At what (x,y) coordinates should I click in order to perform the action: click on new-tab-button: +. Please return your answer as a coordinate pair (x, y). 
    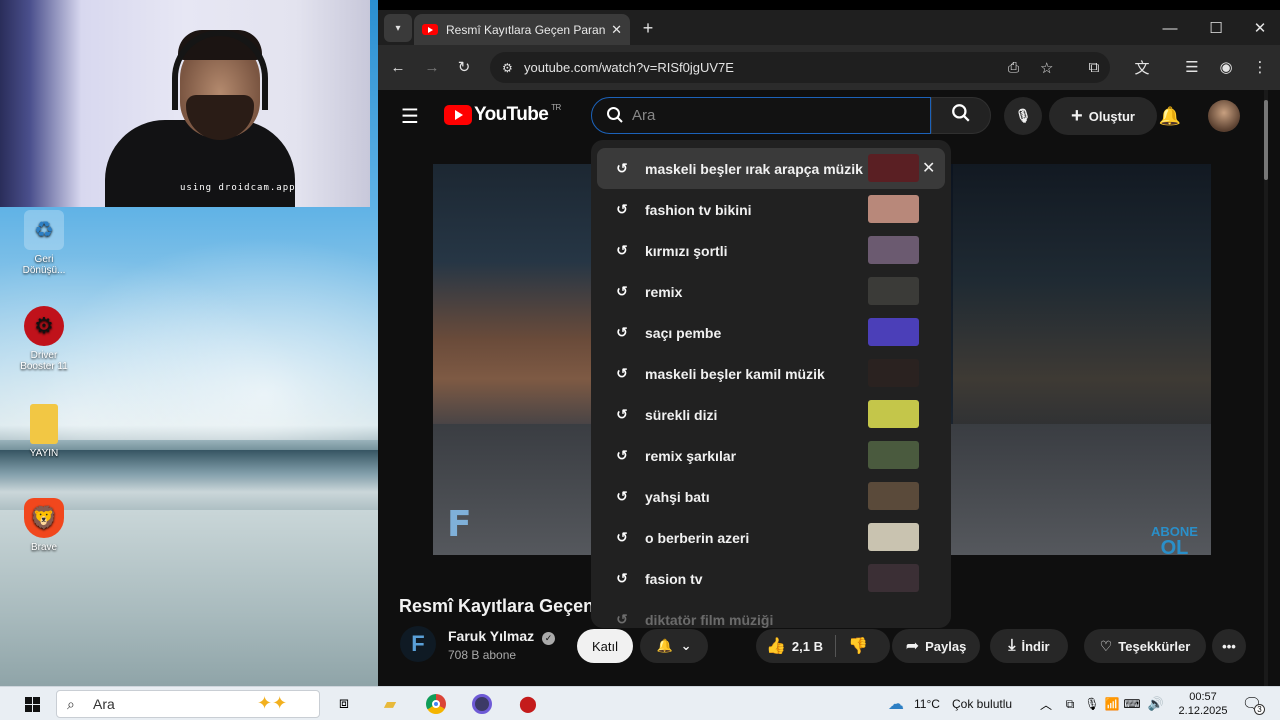
    Looking at the image, I should click on (648, 28).